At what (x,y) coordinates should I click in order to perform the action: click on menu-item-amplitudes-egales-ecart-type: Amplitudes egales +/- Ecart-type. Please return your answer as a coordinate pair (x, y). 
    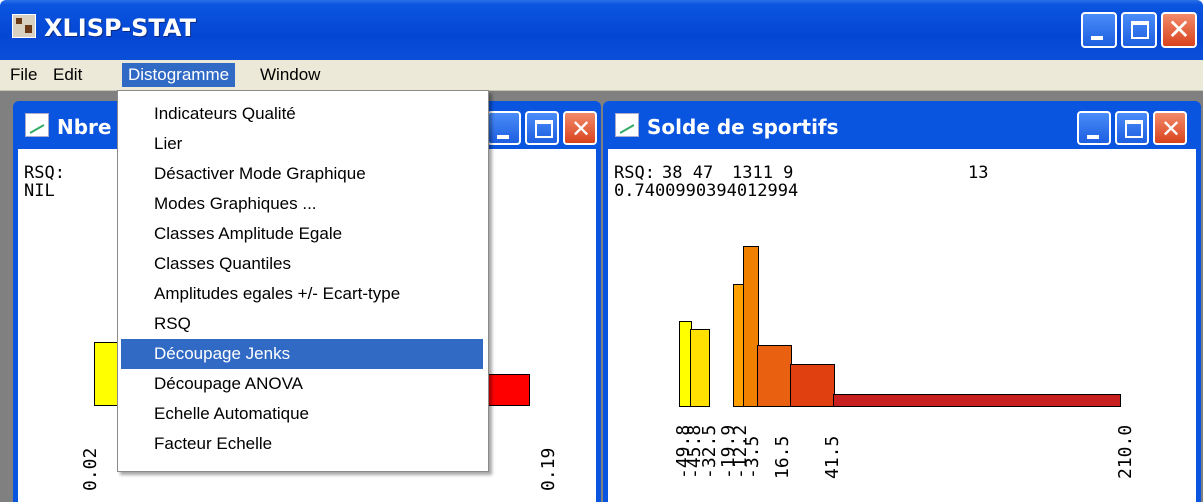
    Looking at the image, I should click on (302, 294).